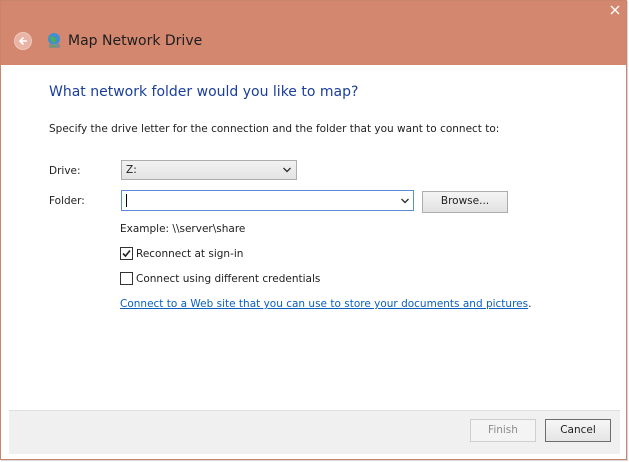  I want to click on reconnect-label: Reconnect at sign-in, so click(189, 254).